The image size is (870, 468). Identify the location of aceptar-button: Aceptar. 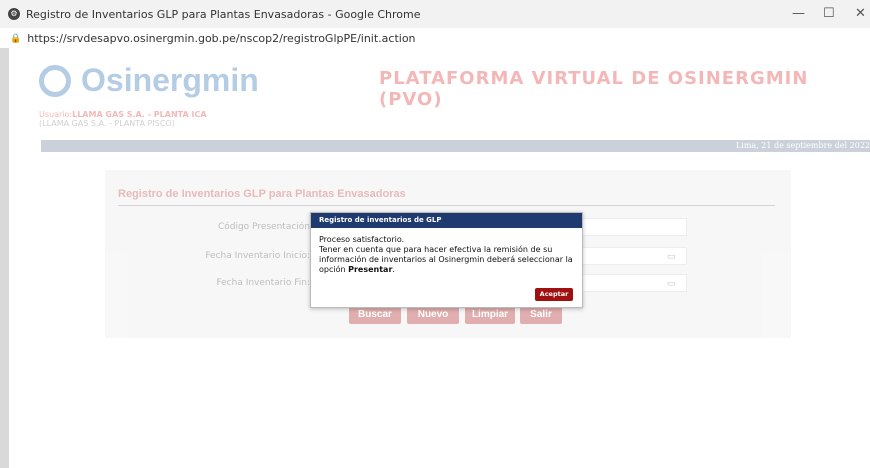
(554, 294).